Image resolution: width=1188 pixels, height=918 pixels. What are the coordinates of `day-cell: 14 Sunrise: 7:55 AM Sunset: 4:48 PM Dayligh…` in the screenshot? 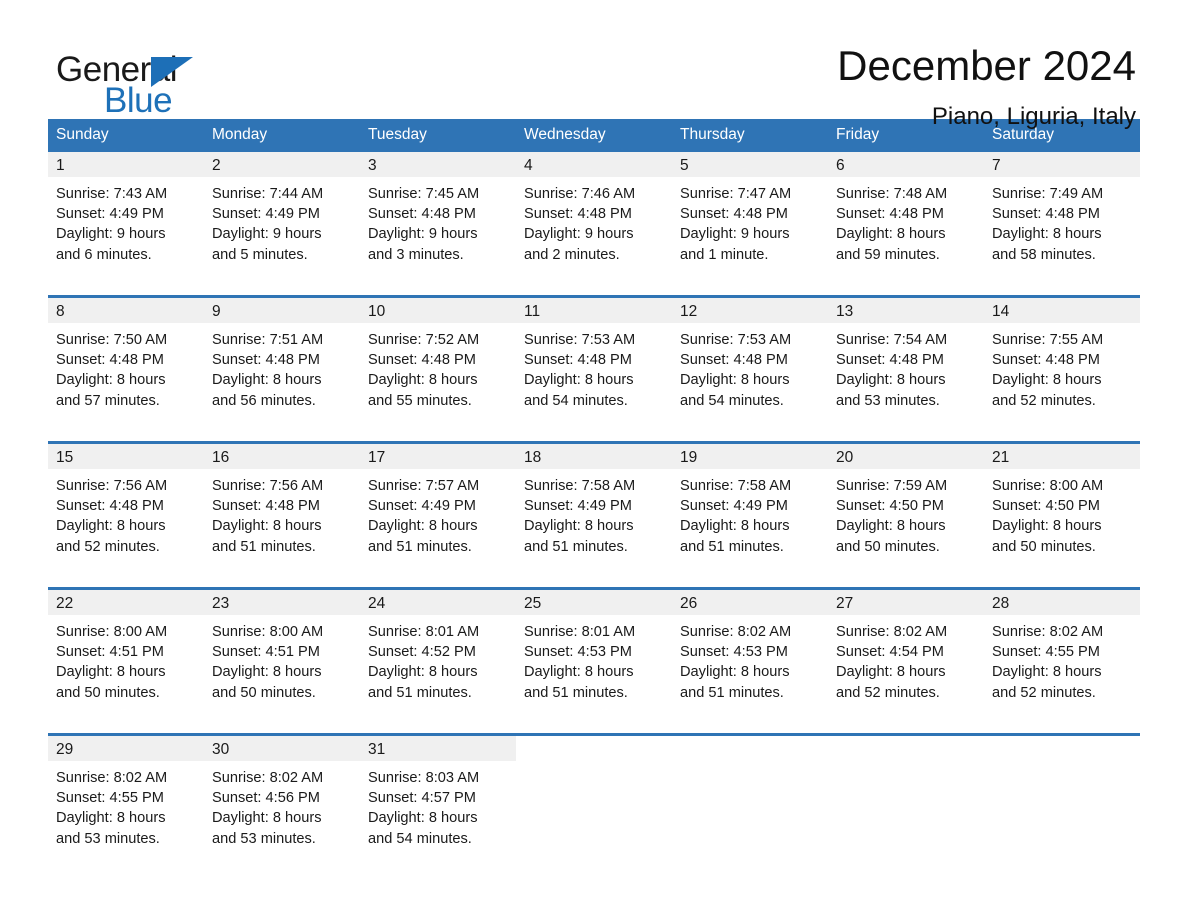 It's located at (1062, 362).